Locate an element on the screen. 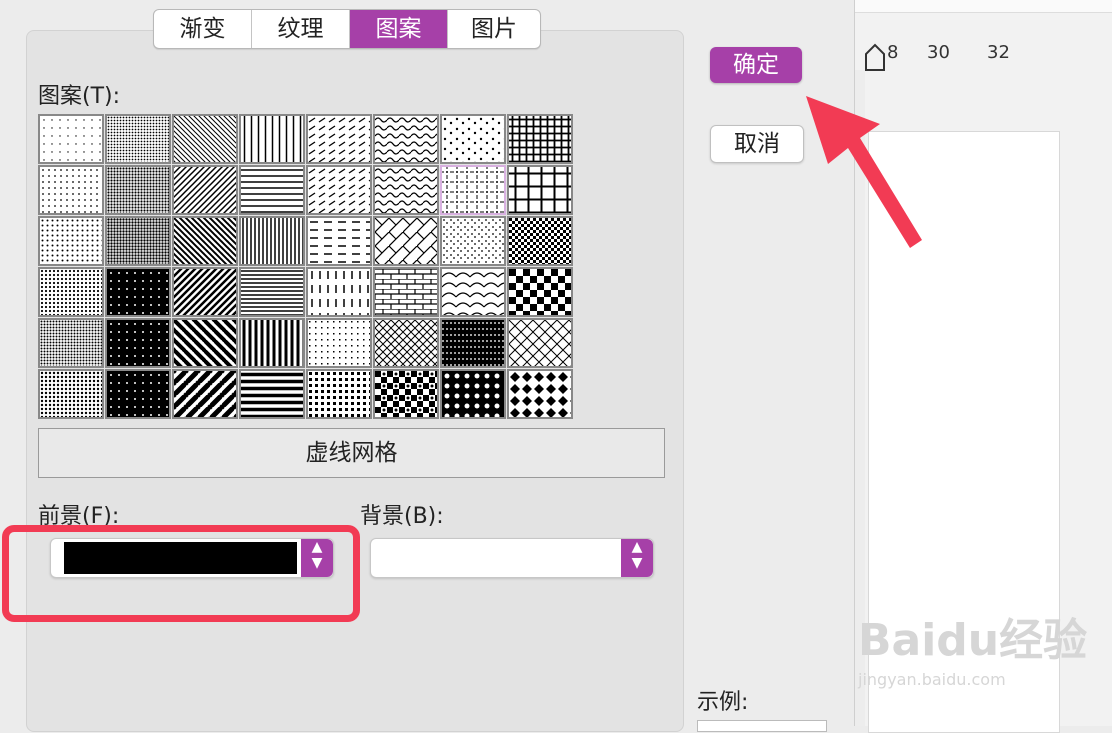  tab-gradient: 渐变 is located at coordinates (203, 29).